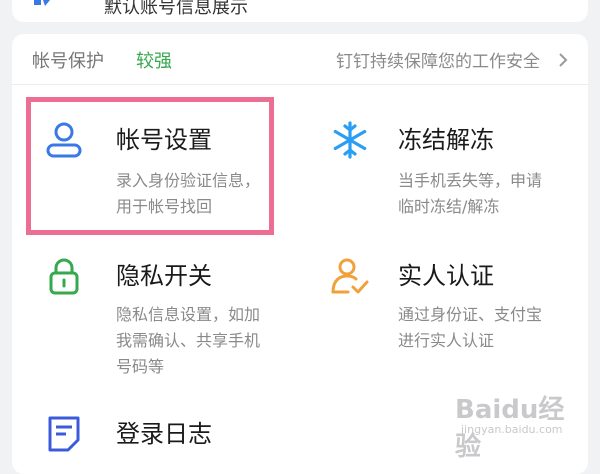 Image resolution: width=600 pixels, height=474 pixels. I want to click on section-title: 帐号保护, so click(68, 61).